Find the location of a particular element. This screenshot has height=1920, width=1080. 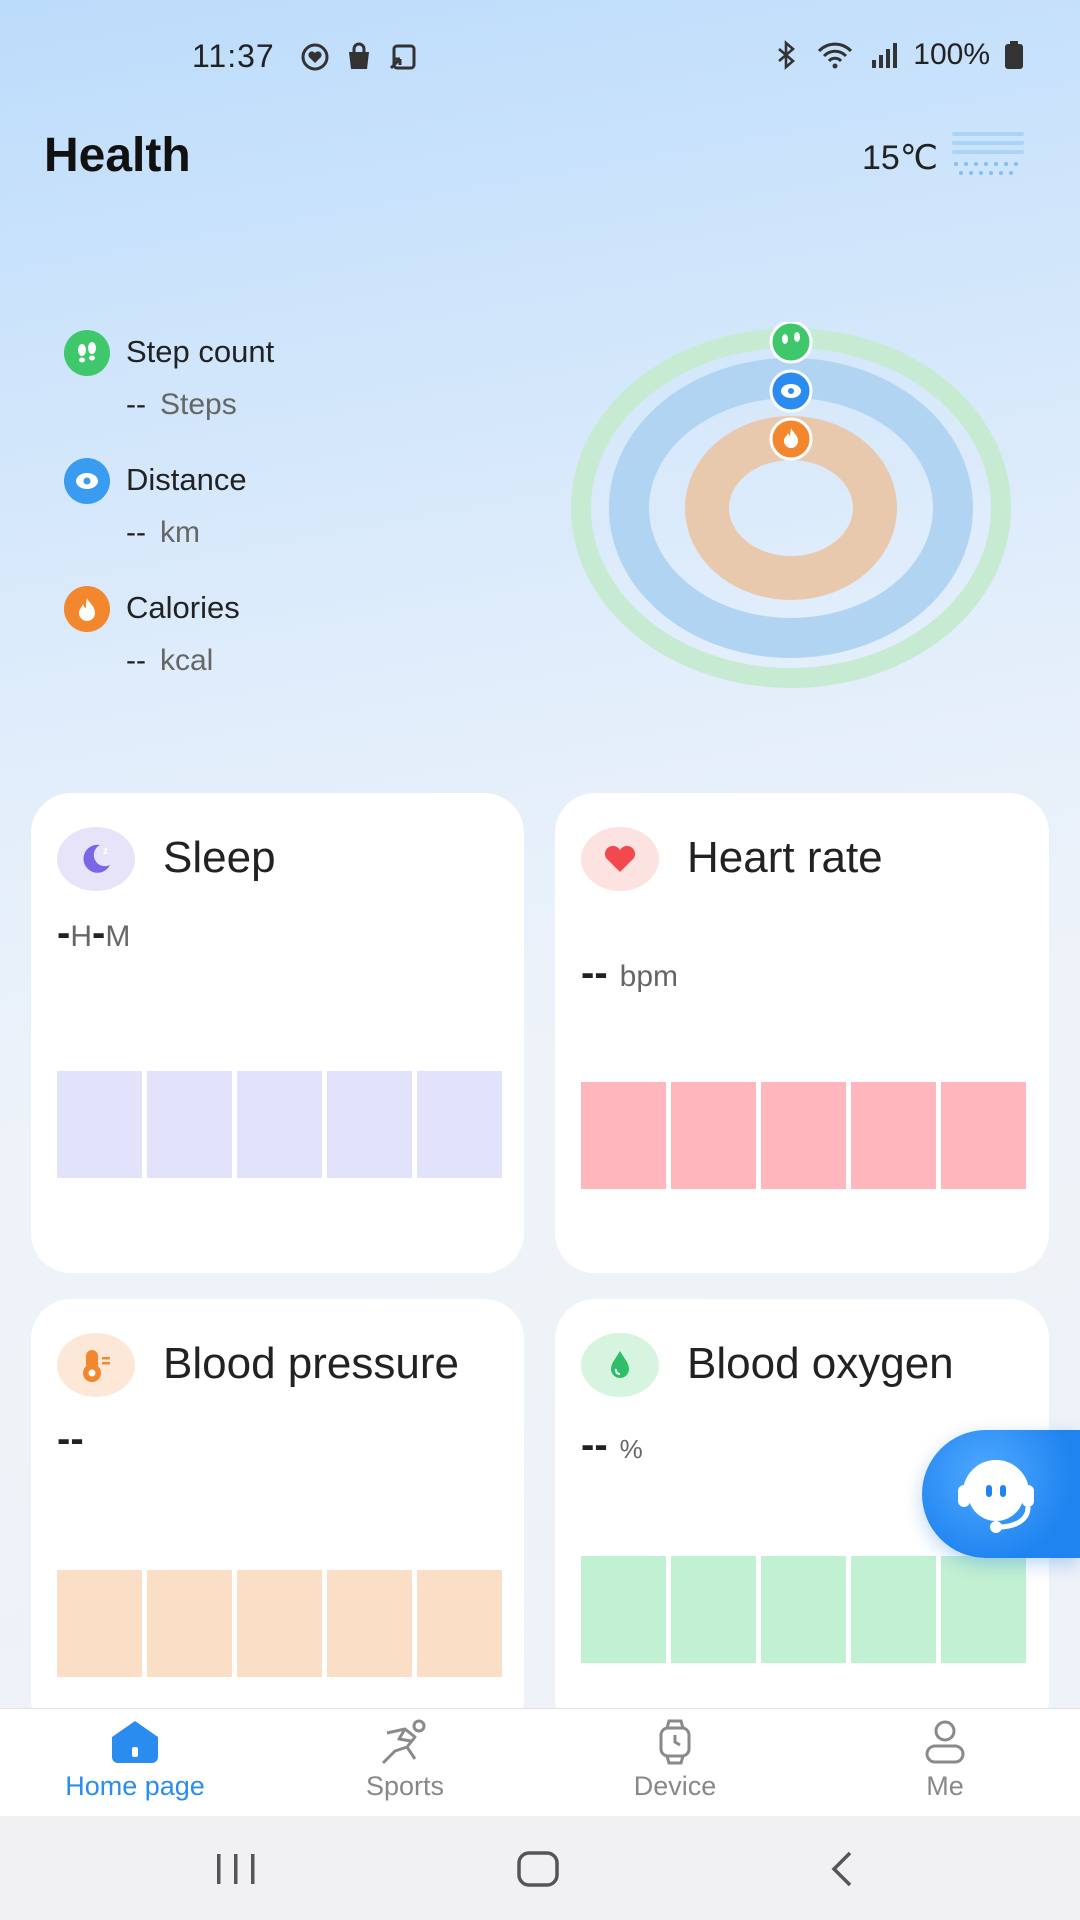

hours-value: - is located at coordinates (64, 933).